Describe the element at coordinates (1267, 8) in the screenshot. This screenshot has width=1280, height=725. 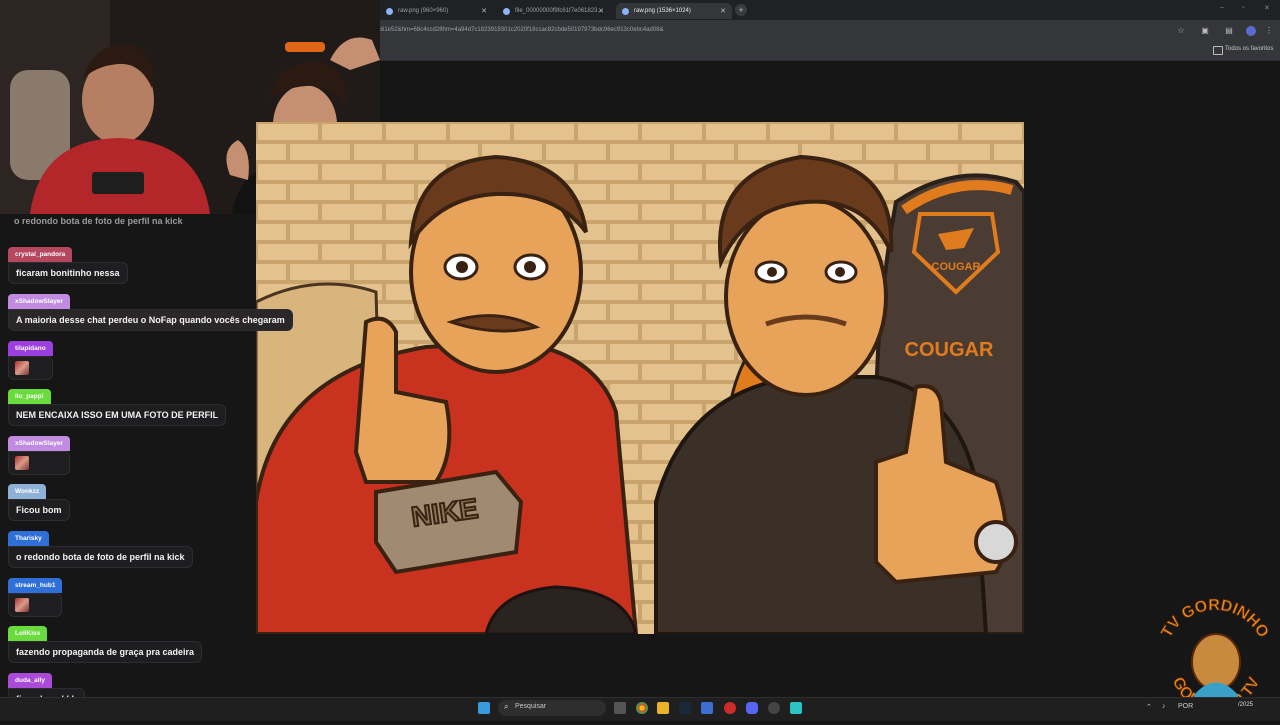
I see `close-window-button: ✕` at that location.